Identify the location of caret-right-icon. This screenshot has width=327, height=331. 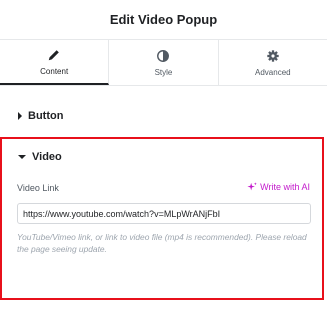
(20, 116).